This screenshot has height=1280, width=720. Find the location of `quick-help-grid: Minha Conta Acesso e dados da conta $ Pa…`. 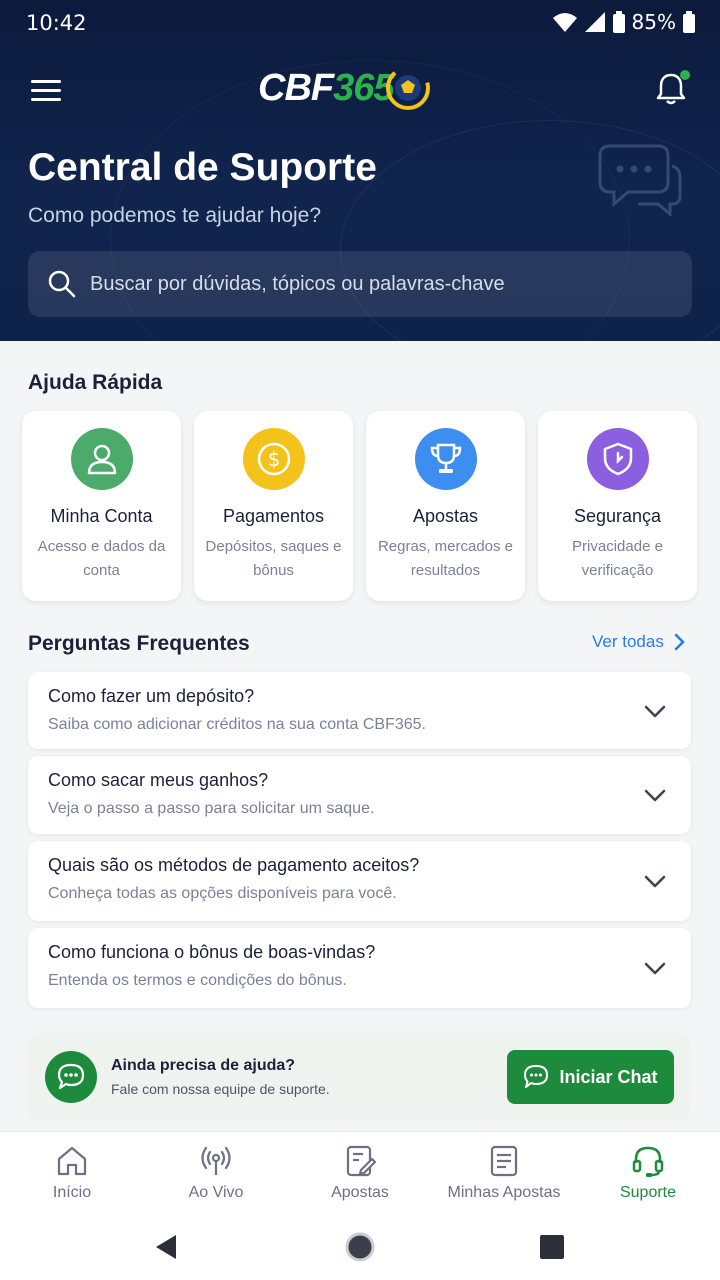

quick-help-grid: Minha Conta Acesso e dados da conta $ Pa… is located at coordinates (360, 506).